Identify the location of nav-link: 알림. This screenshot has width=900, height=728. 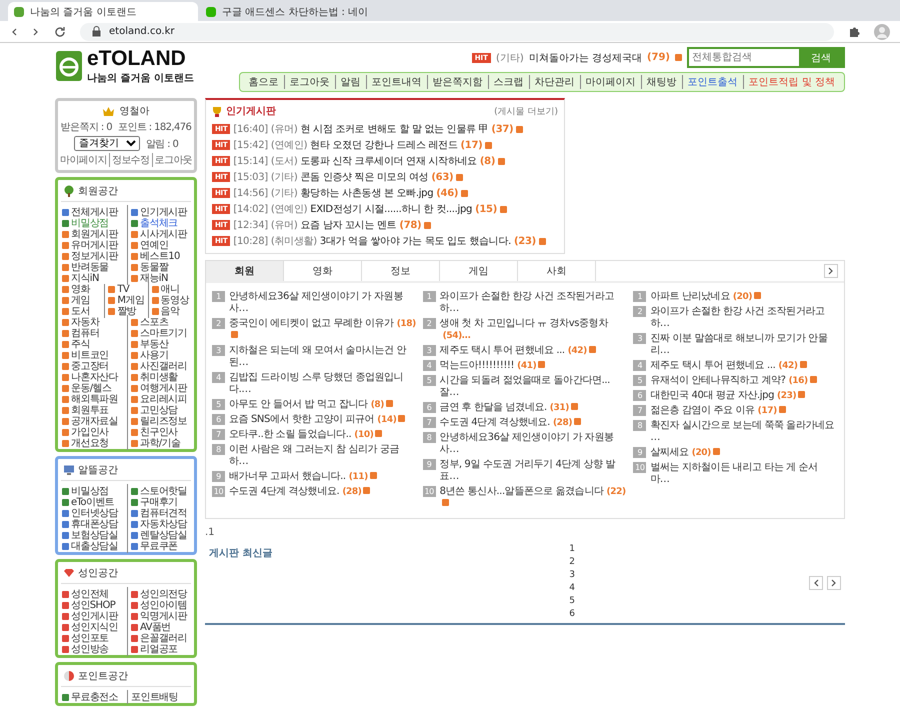
(350, 82).